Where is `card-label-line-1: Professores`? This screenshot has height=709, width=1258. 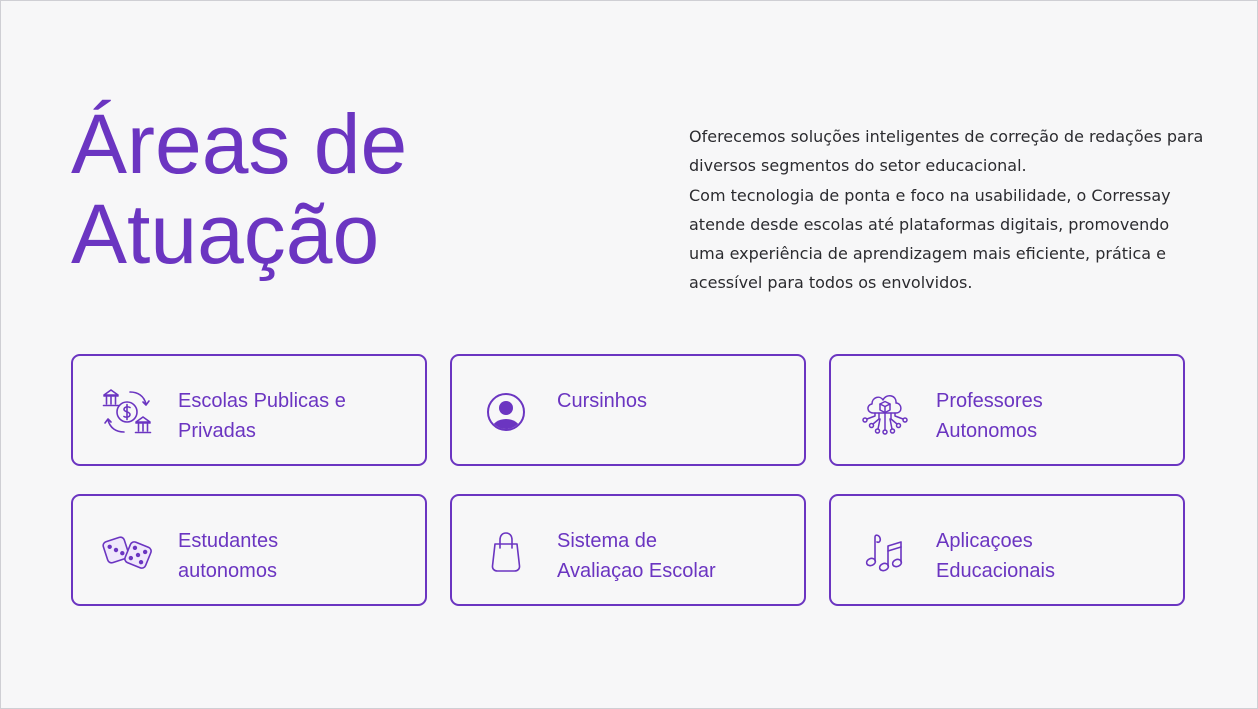
card-label-line-1: Professores is located at coordinates (989, 401).